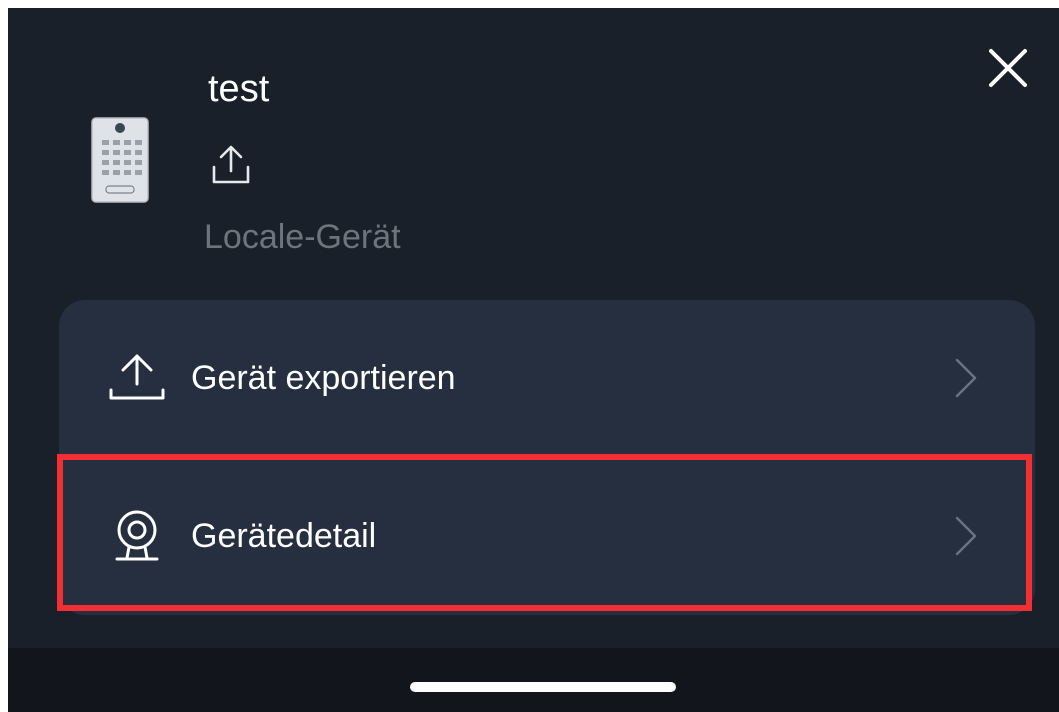 Image resolution: width=1059 pixels, height=712 pixels. I want to click on device-thumbnail, so click(120, 160).